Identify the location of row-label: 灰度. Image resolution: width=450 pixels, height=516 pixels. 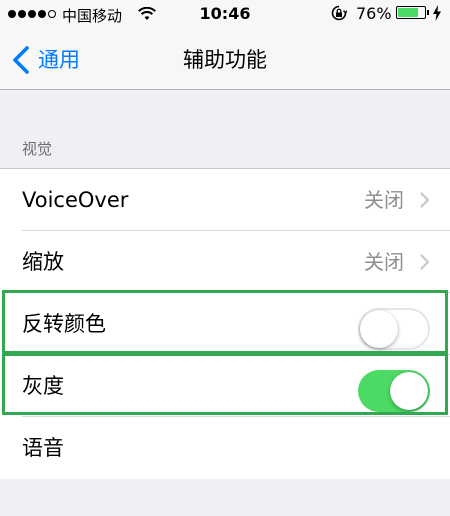
(43, 386).